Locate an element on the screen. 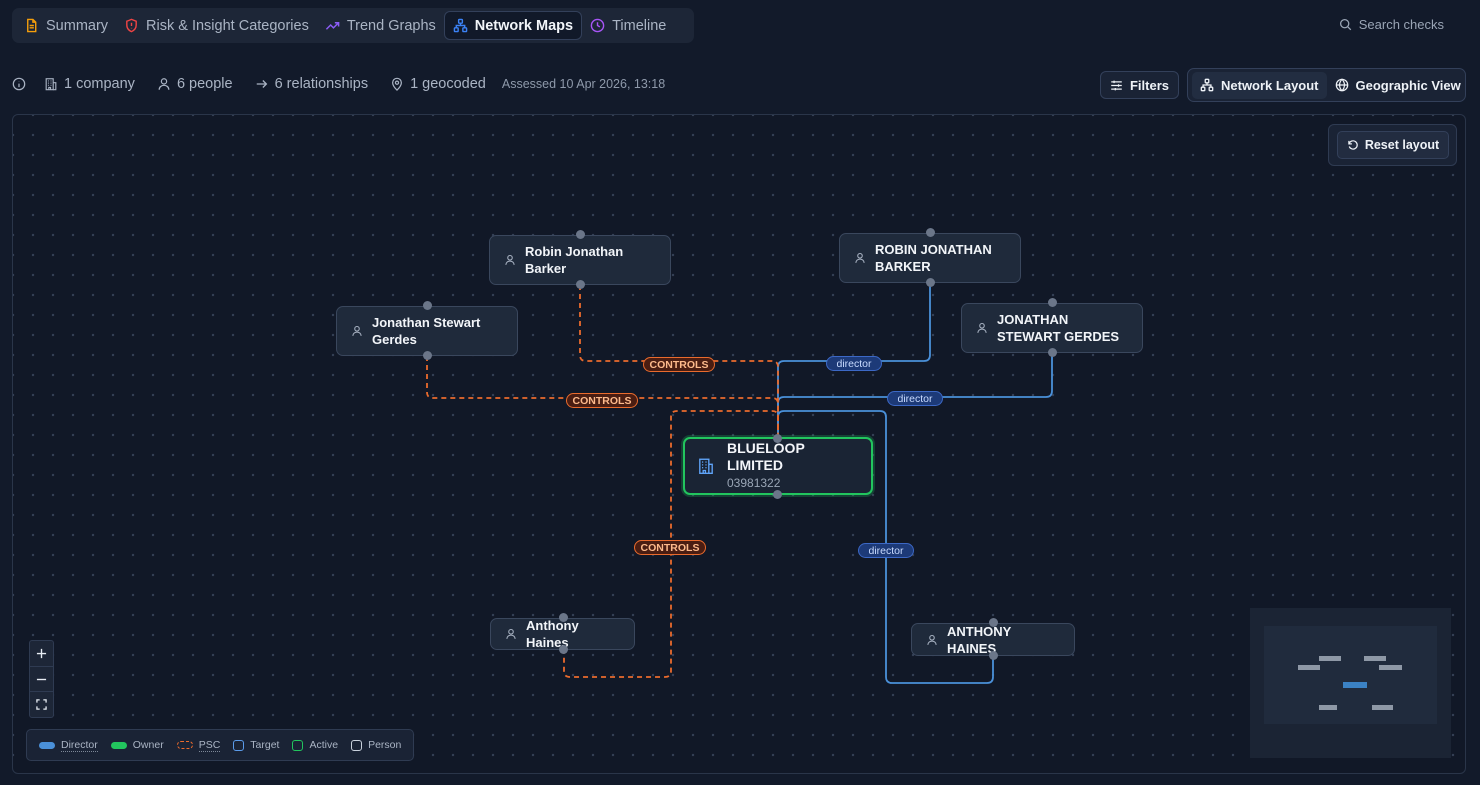 Image resolution: width=1480 pixels, height=785 pixels. legend-director: Director is located at coordinates (68, 745).